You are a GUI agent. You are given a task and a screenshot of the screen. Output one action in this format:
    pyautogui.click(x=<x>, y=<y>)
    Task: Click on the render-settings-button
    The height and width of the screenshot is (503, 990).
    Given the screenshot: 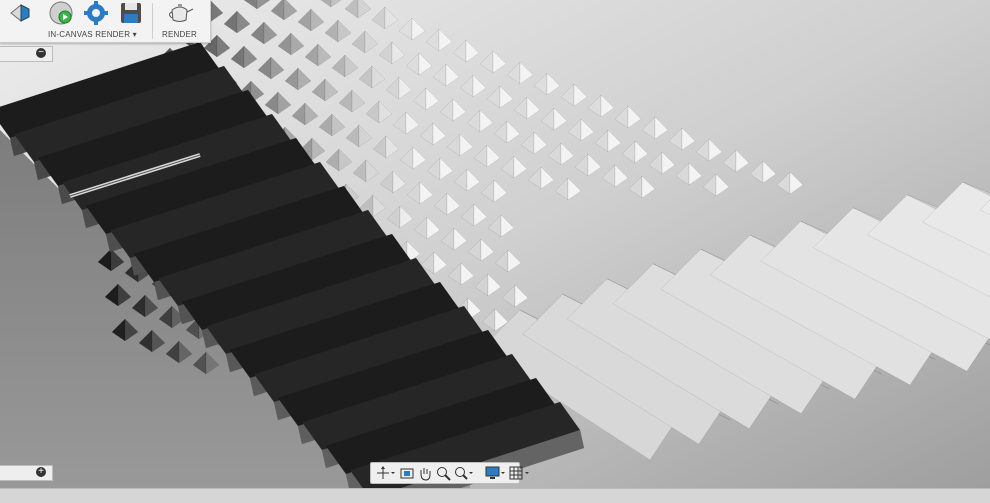 What is the action you would take?
    pyautogui.click(x=96, y=13)
    